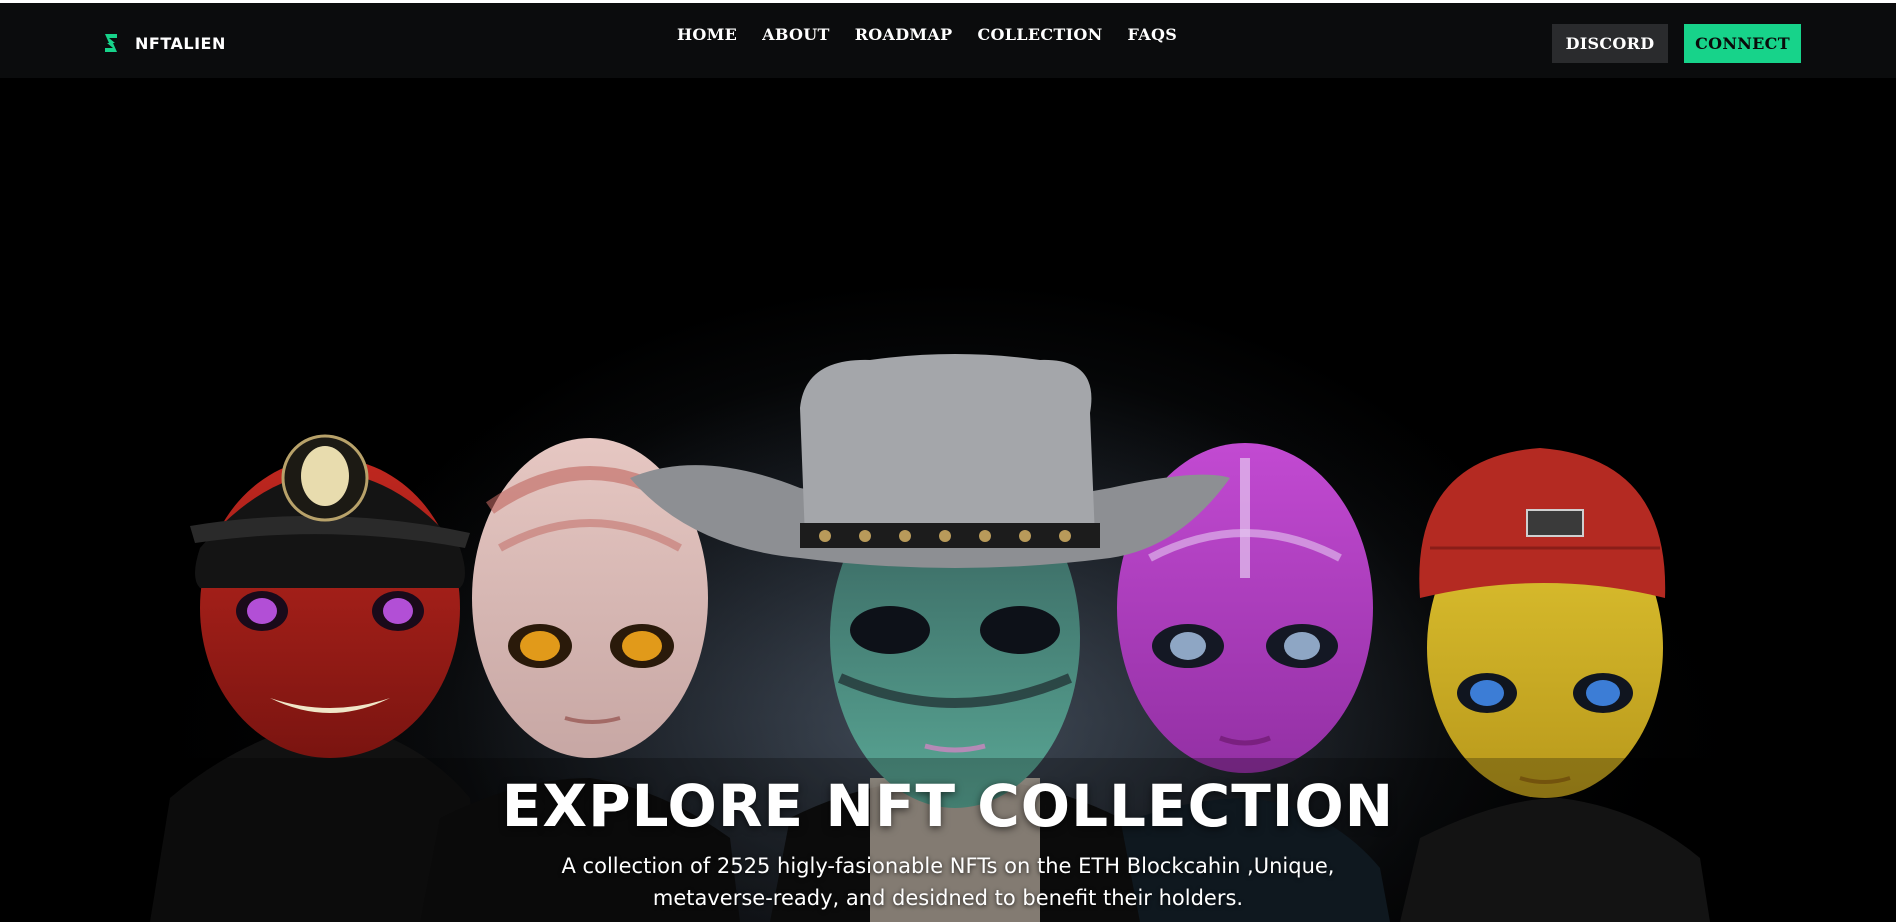 The image size is (1896, 922). I want to click on nav-link-home: HOME, so click(707, 34).